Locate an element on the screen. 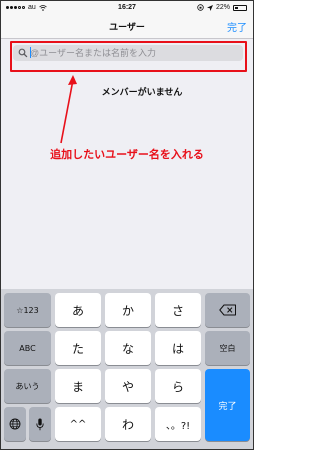 This screenshot has width=320, height=450. battery-icon is located at coordinates (240, 7).